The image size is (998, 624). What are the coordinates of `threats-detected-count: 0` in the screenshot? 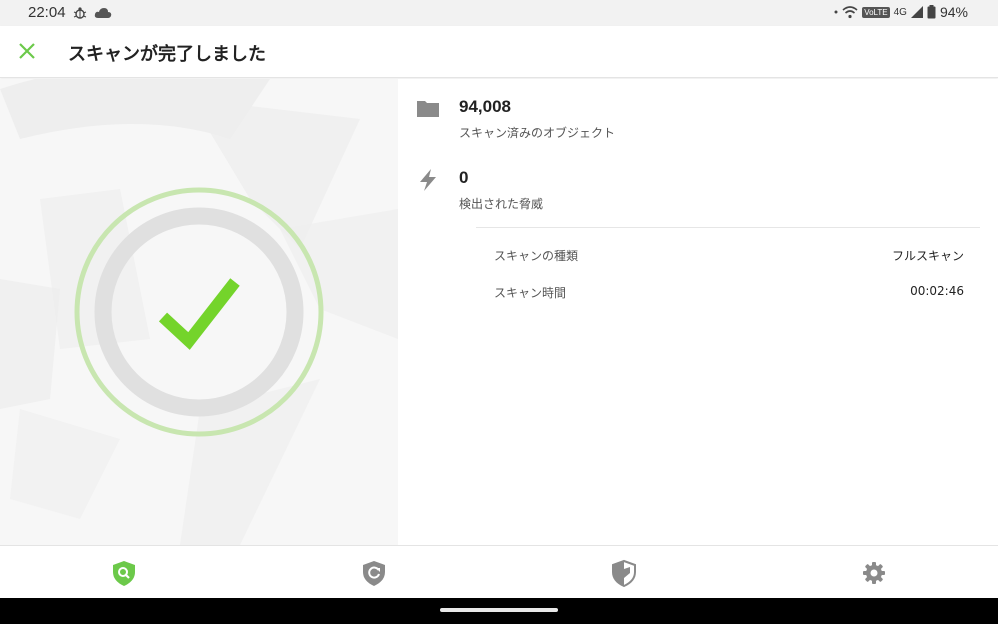 It's located at (464, 177).